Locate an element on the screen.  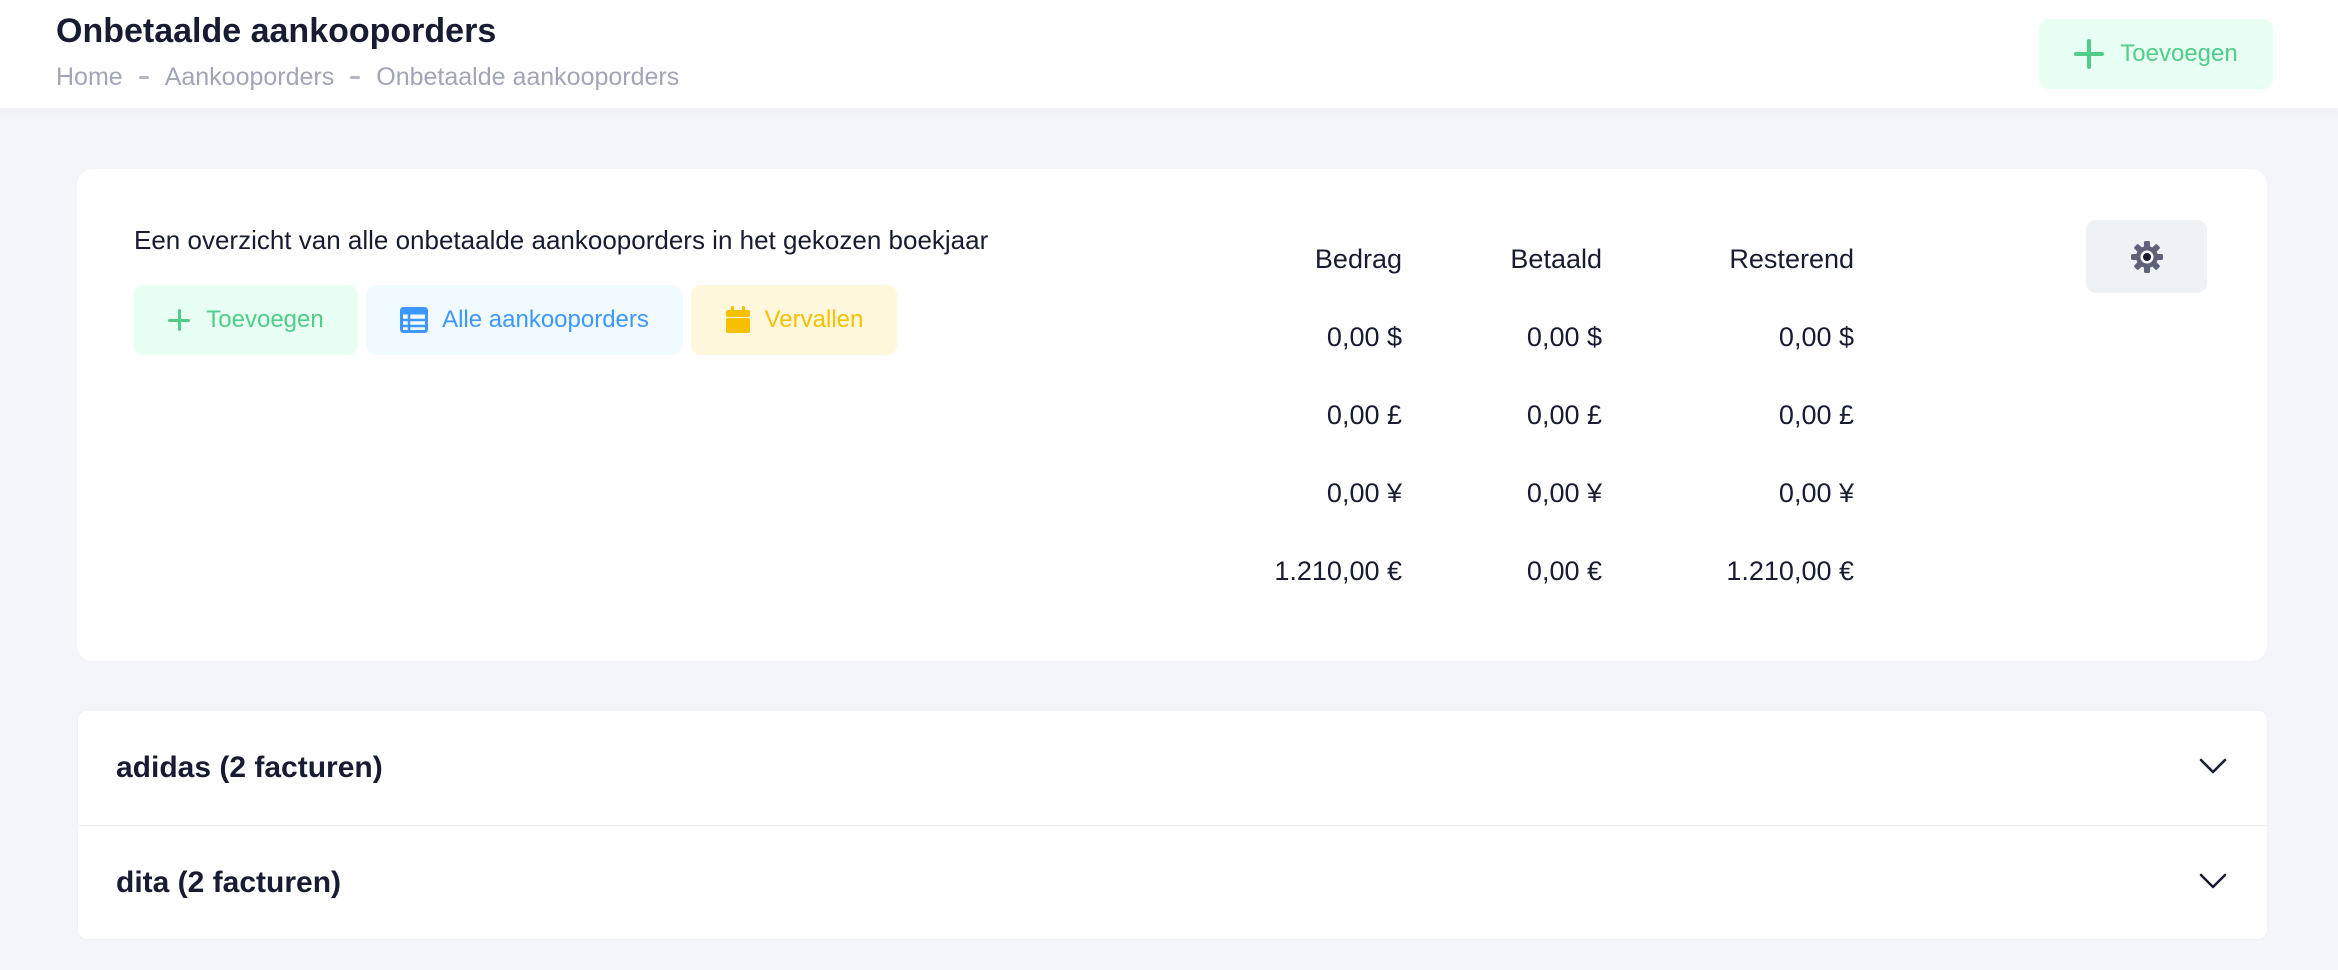
accordion-title: dita (2 facturen) is located at coordinates (229, 882).